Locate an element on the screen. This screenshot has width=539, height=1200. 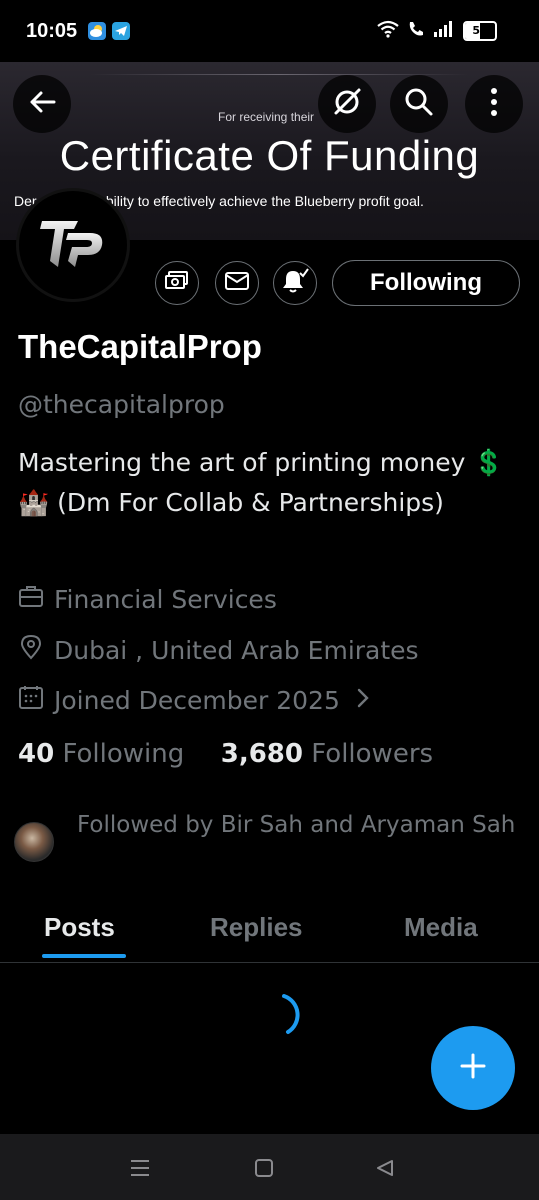
wifi-icon is located at coordinates (388, 31).